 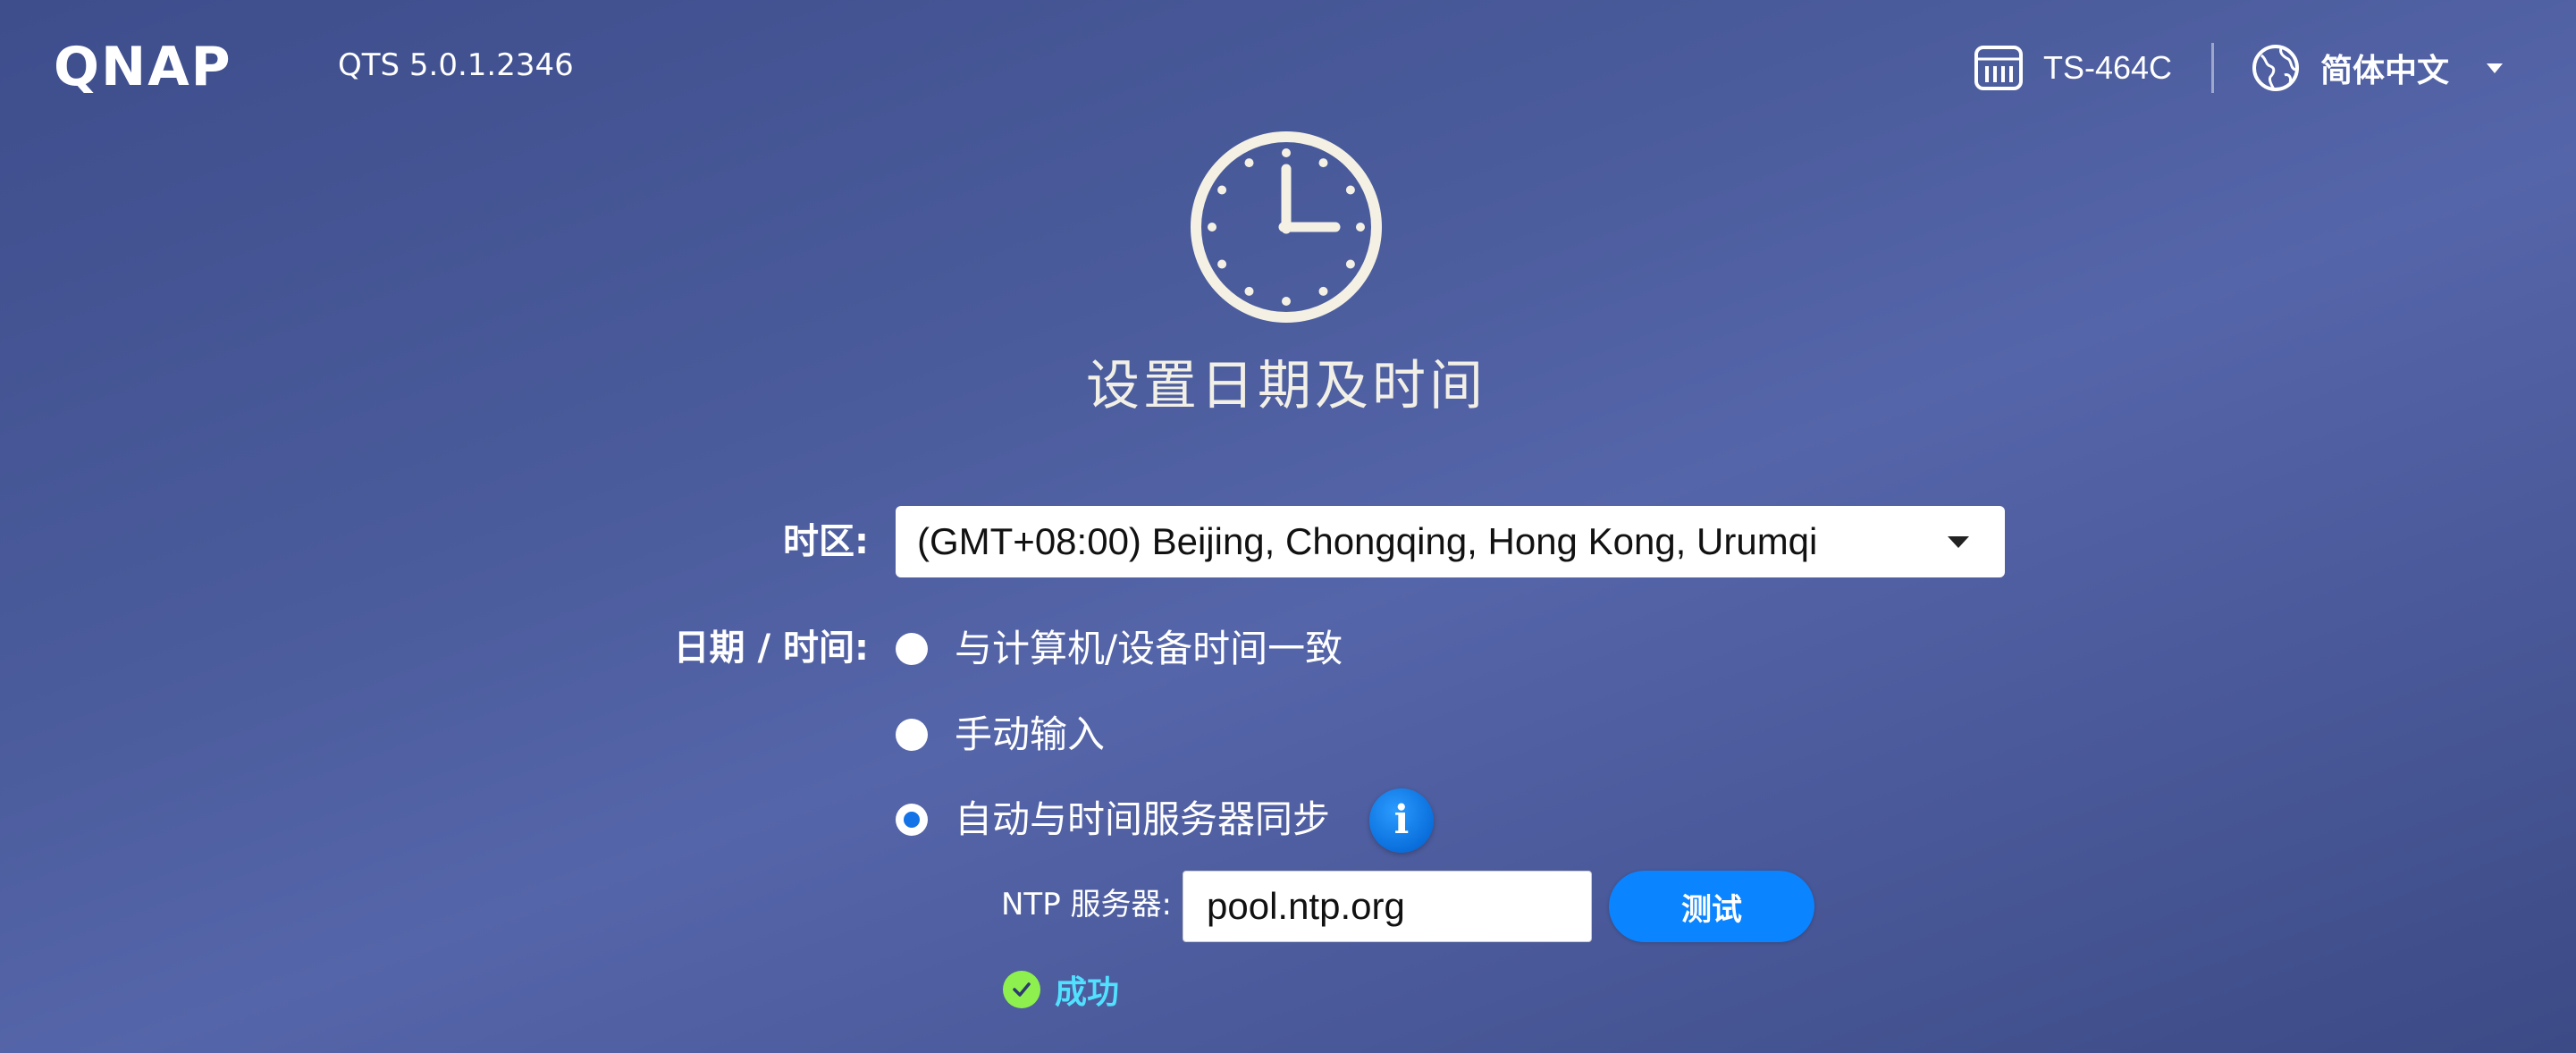 What do you see at coordinates (2275, 68) in the screenshot?
I see `globe-icon` at bounding box center [2275, 68].